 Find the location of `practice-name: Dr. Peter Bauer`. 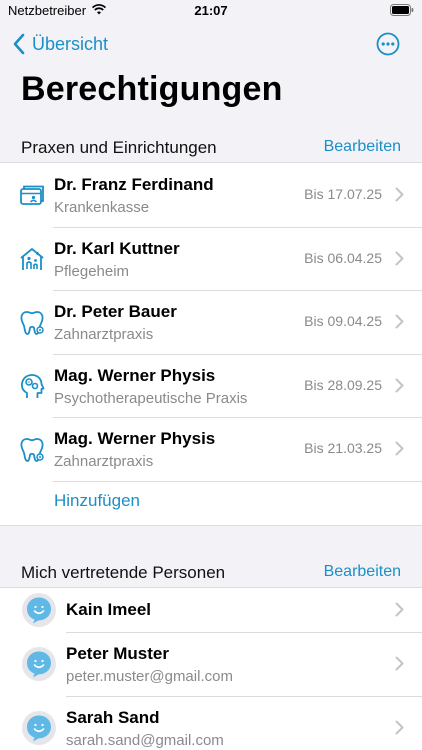

practice-name: Dr. Peter Bauer is located at coordinates (115, 311).